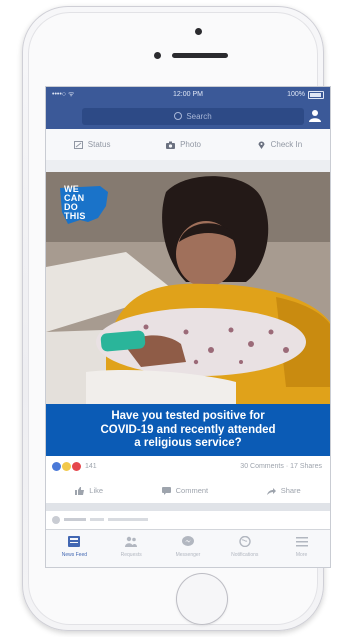 Image resolution: width=344 pixels, height=637 pixels. I want to click on reaction-icons: 141, so click(74, 466).